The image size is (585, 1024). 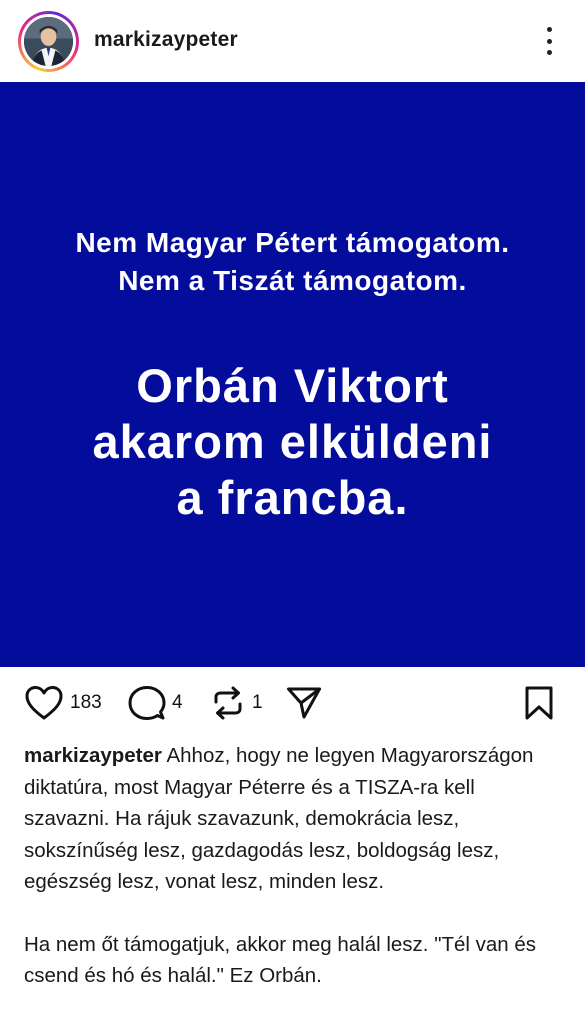 I want to click on heart-icon, so click(x=44, y=703).